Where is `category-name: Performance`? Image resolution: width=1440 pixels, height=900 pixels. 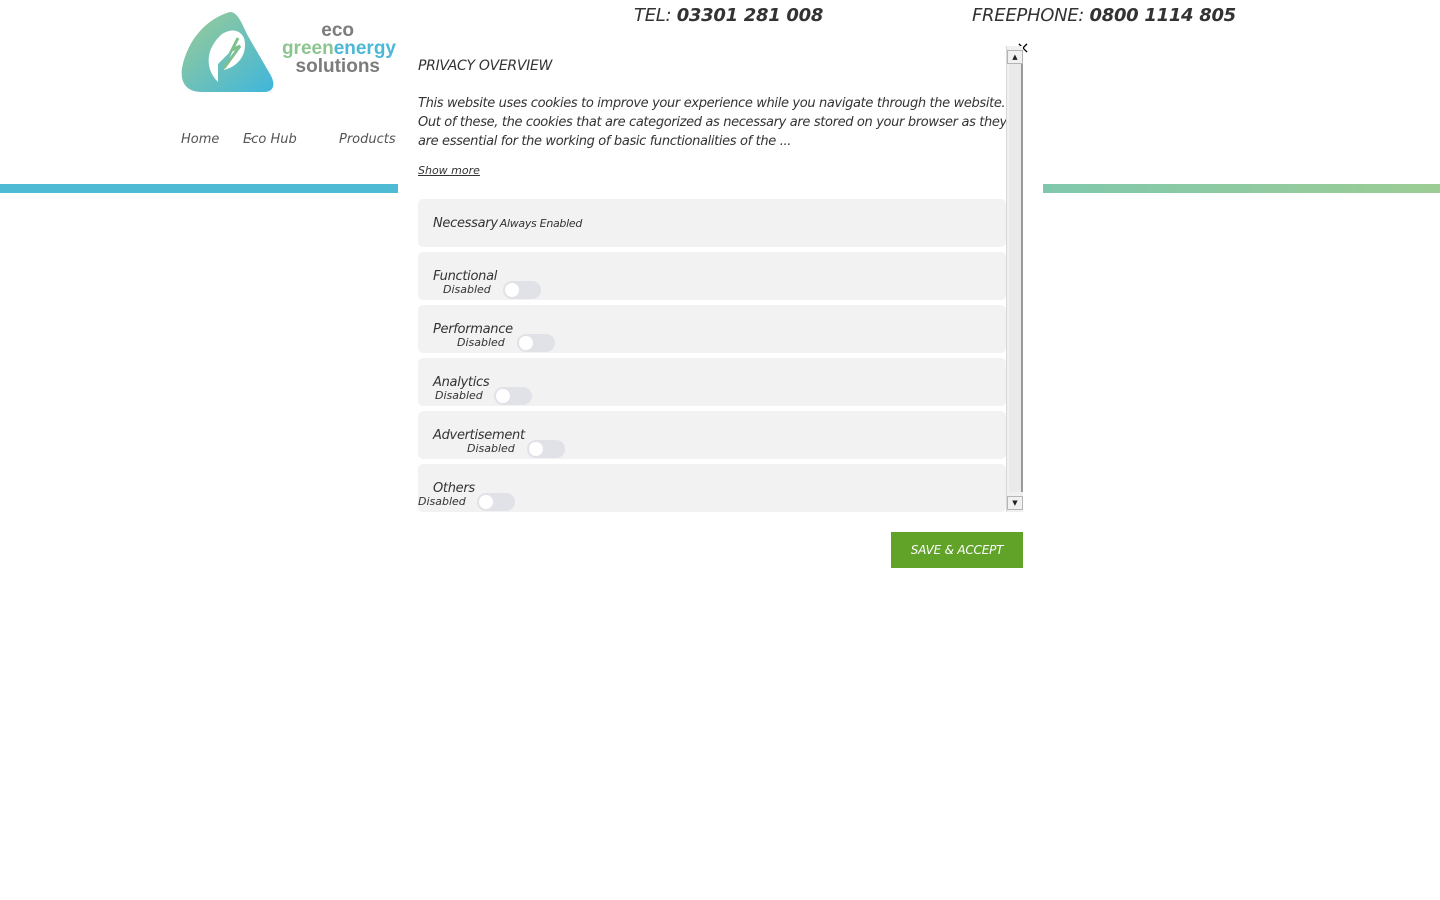
category-name: Performance is located at coordinates (473, 329).